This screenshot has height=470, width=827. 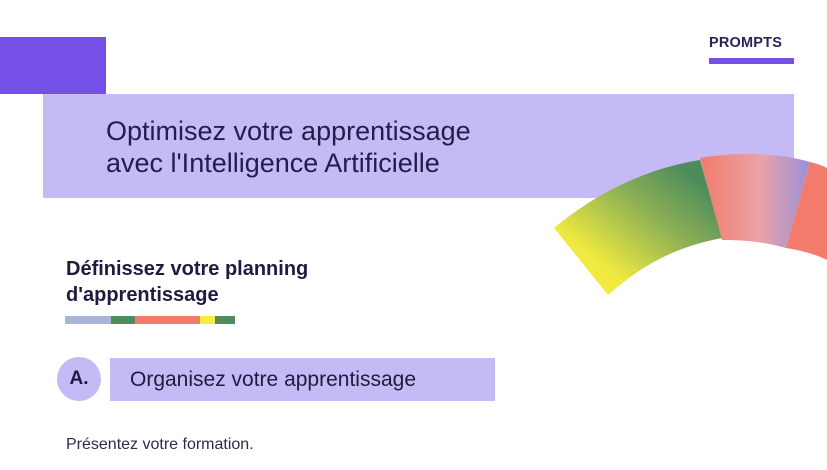 I want to click on page-title-line-1: Optimisez votre apprentissage, so click(x=288, y=131).